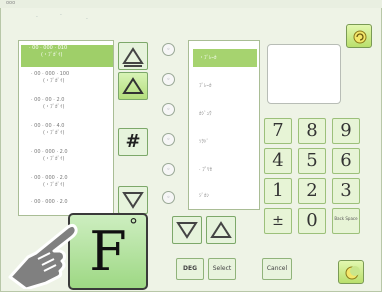 This screenshot has height=292, width=382. What do you see at coordinates (133, 142) in the screenshot?
I see `hash-button: #` at bounding box center [133, 142].